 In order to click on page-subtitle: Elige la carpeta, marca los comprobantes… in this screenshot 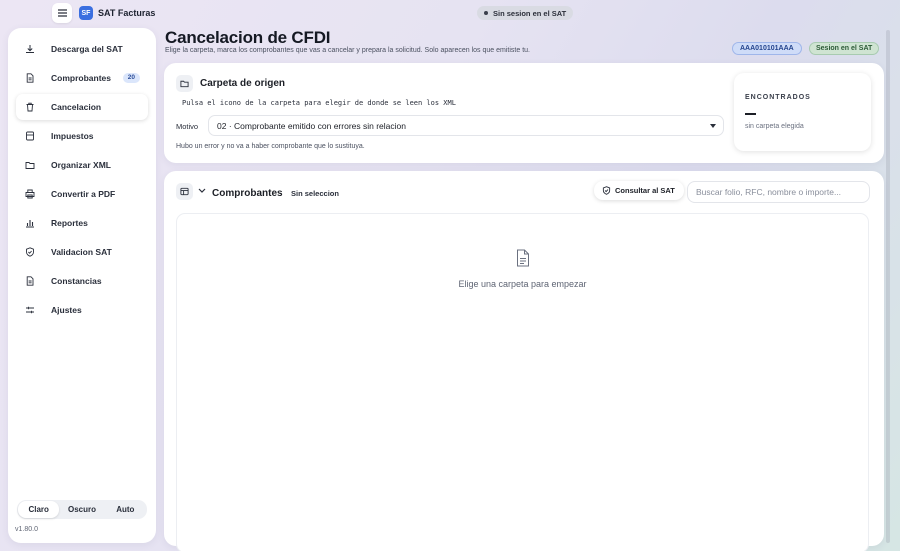, I will do `click(347, 50)`.